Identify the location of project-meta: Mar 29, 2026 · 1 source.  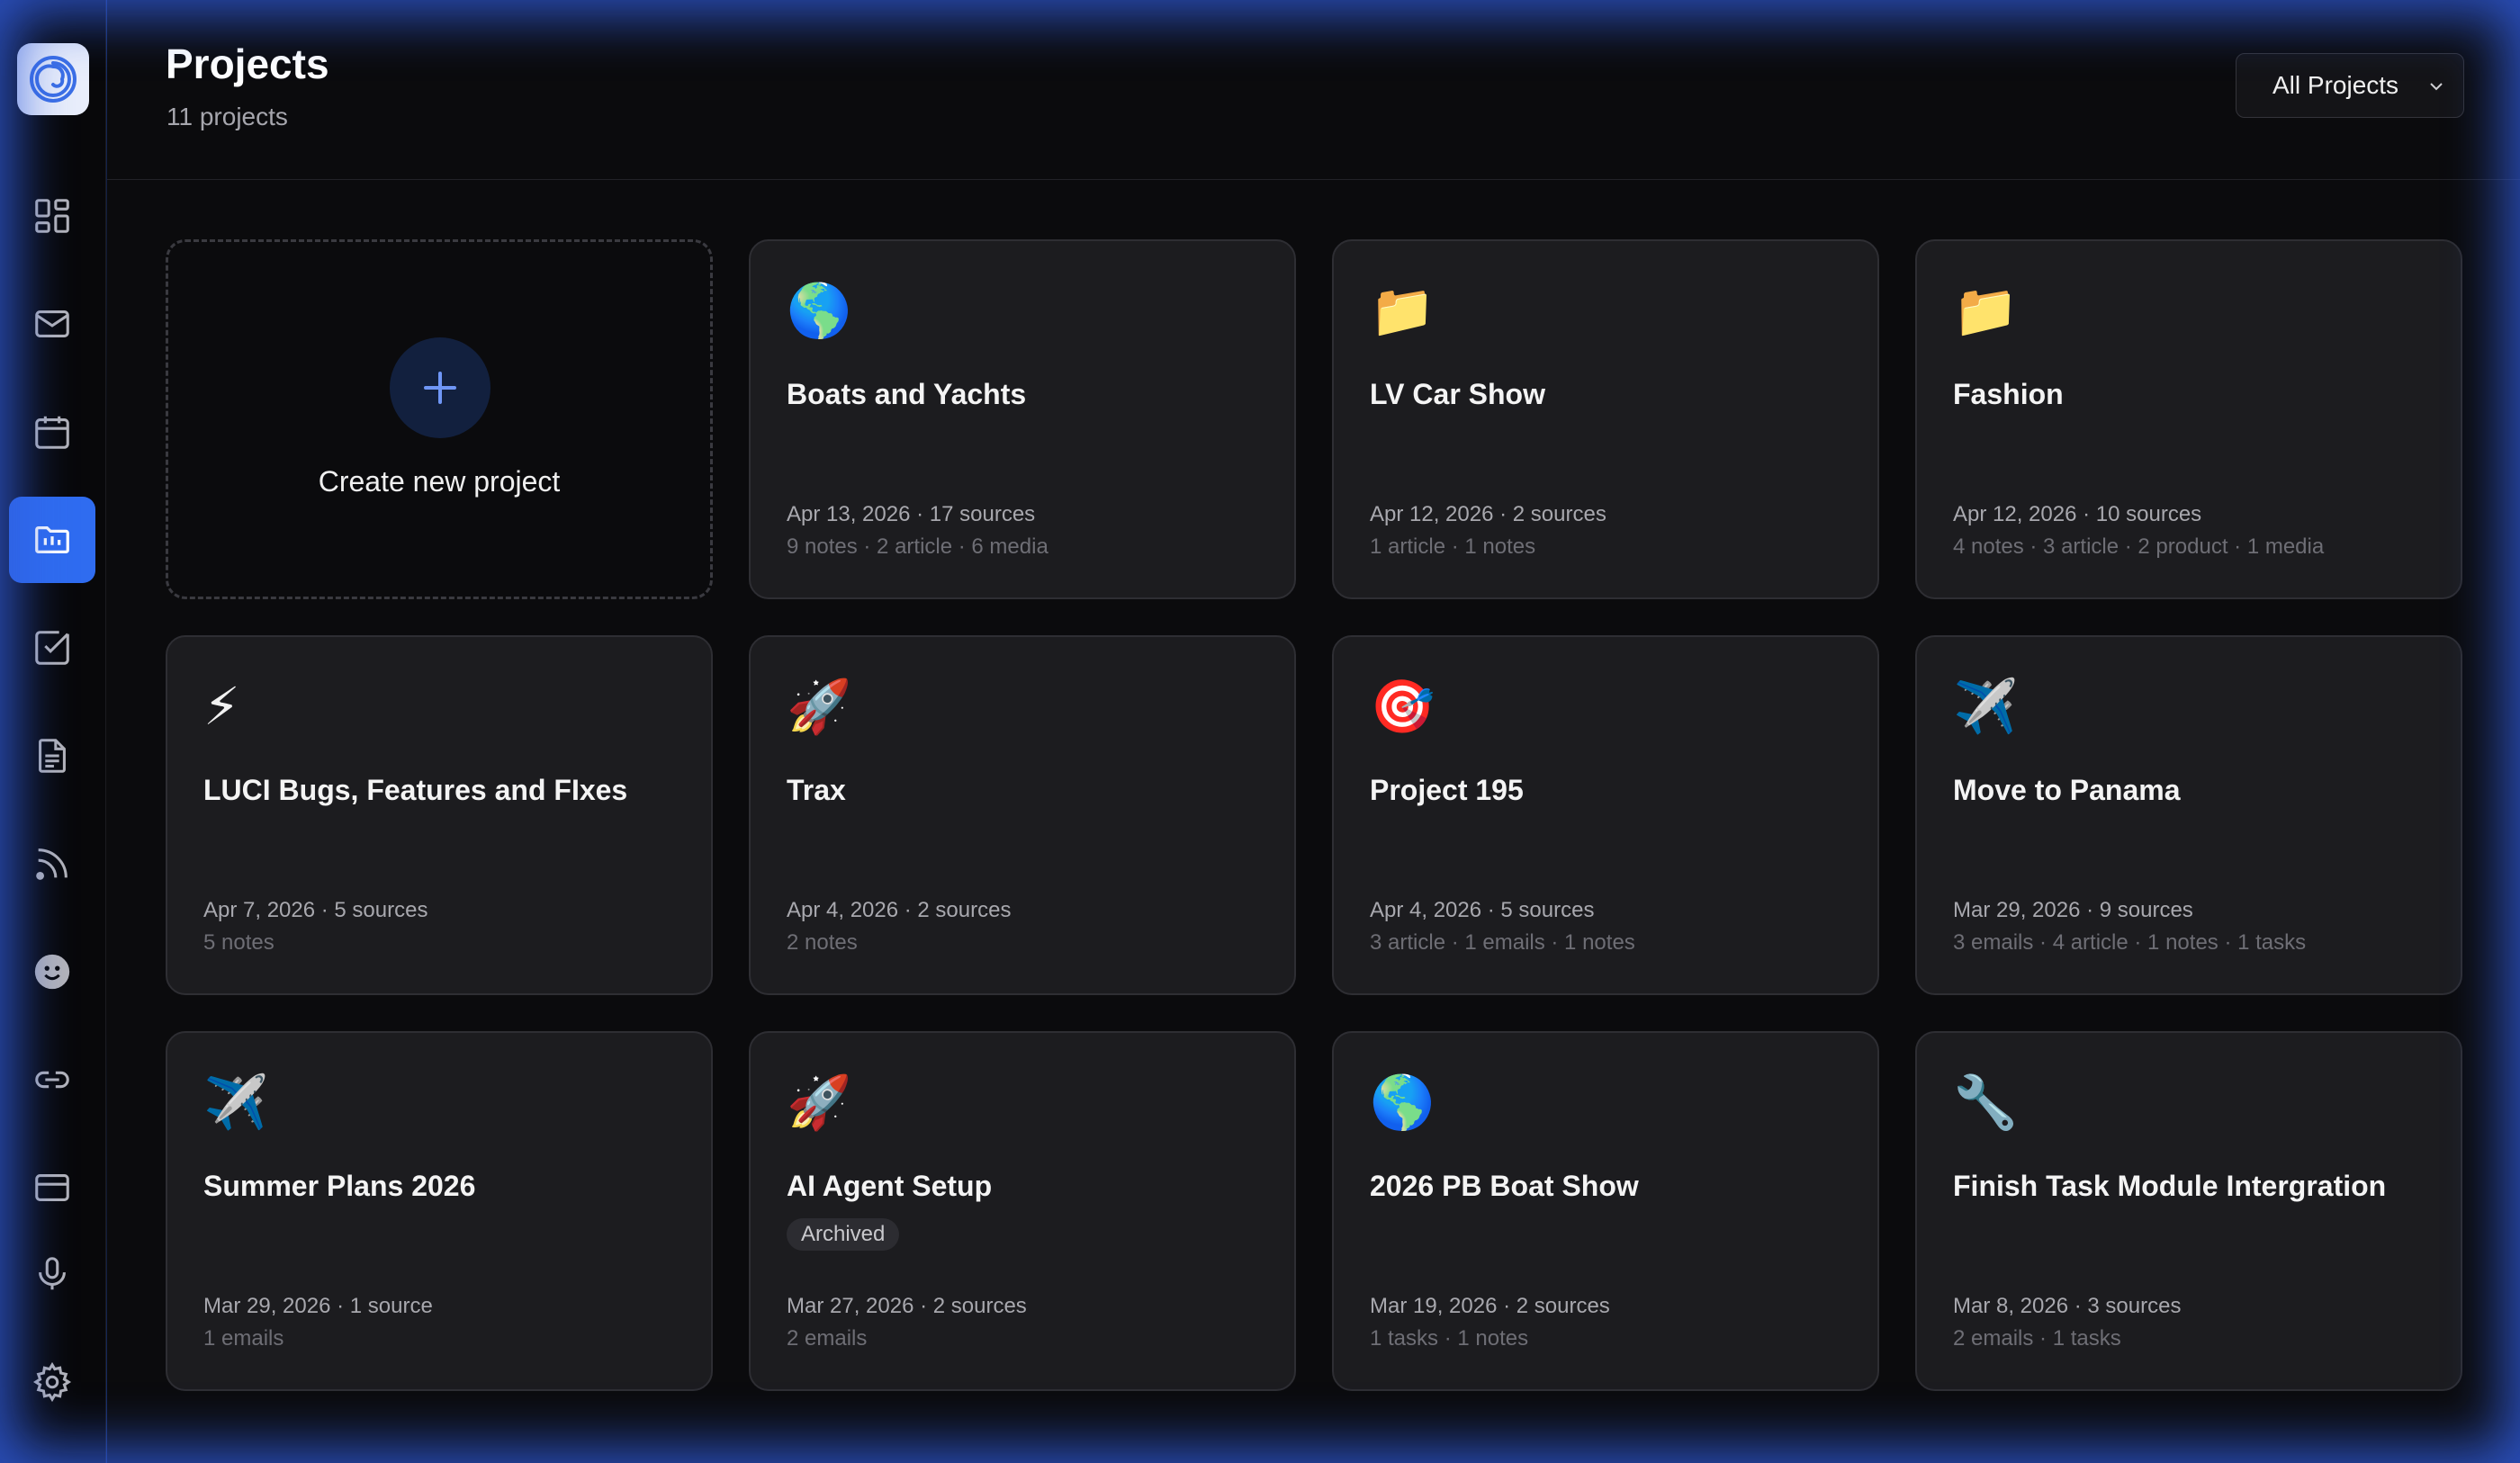
(318, 1306).